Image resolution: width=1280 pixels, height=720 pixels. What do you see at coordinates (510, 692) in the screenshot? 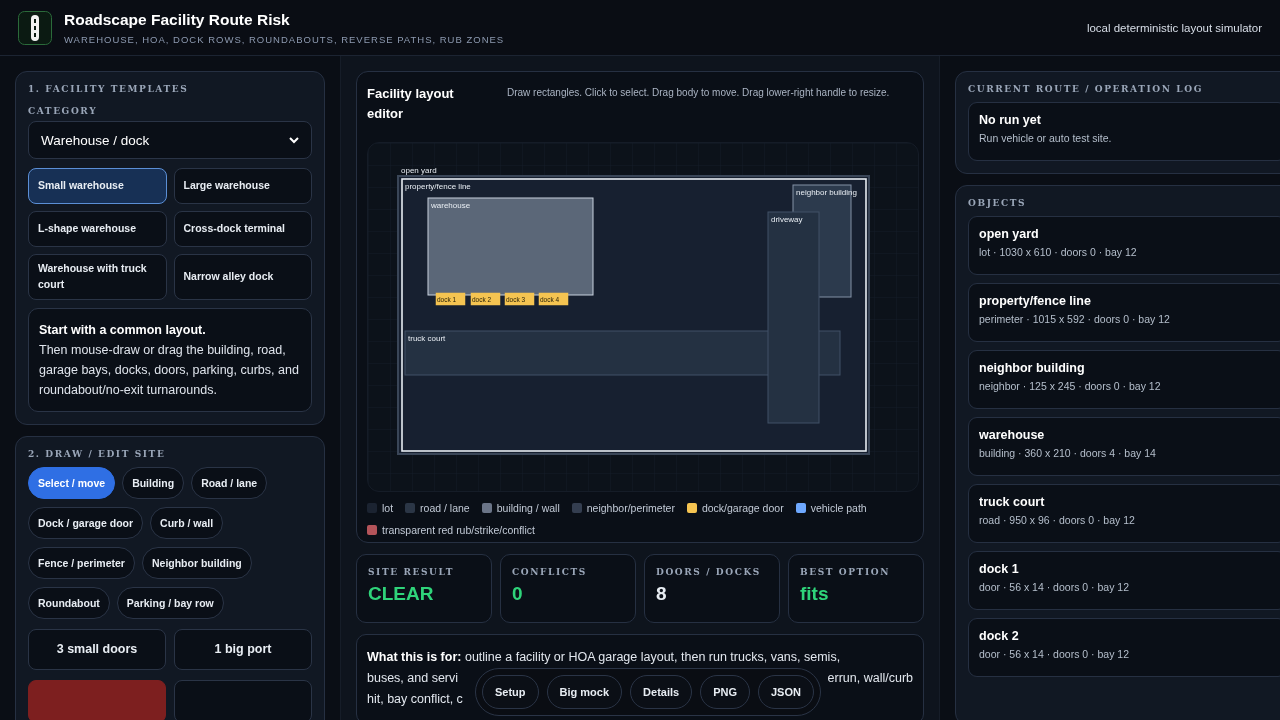
I see `toolbar-button: Setup` at bounding box center [510, 692].